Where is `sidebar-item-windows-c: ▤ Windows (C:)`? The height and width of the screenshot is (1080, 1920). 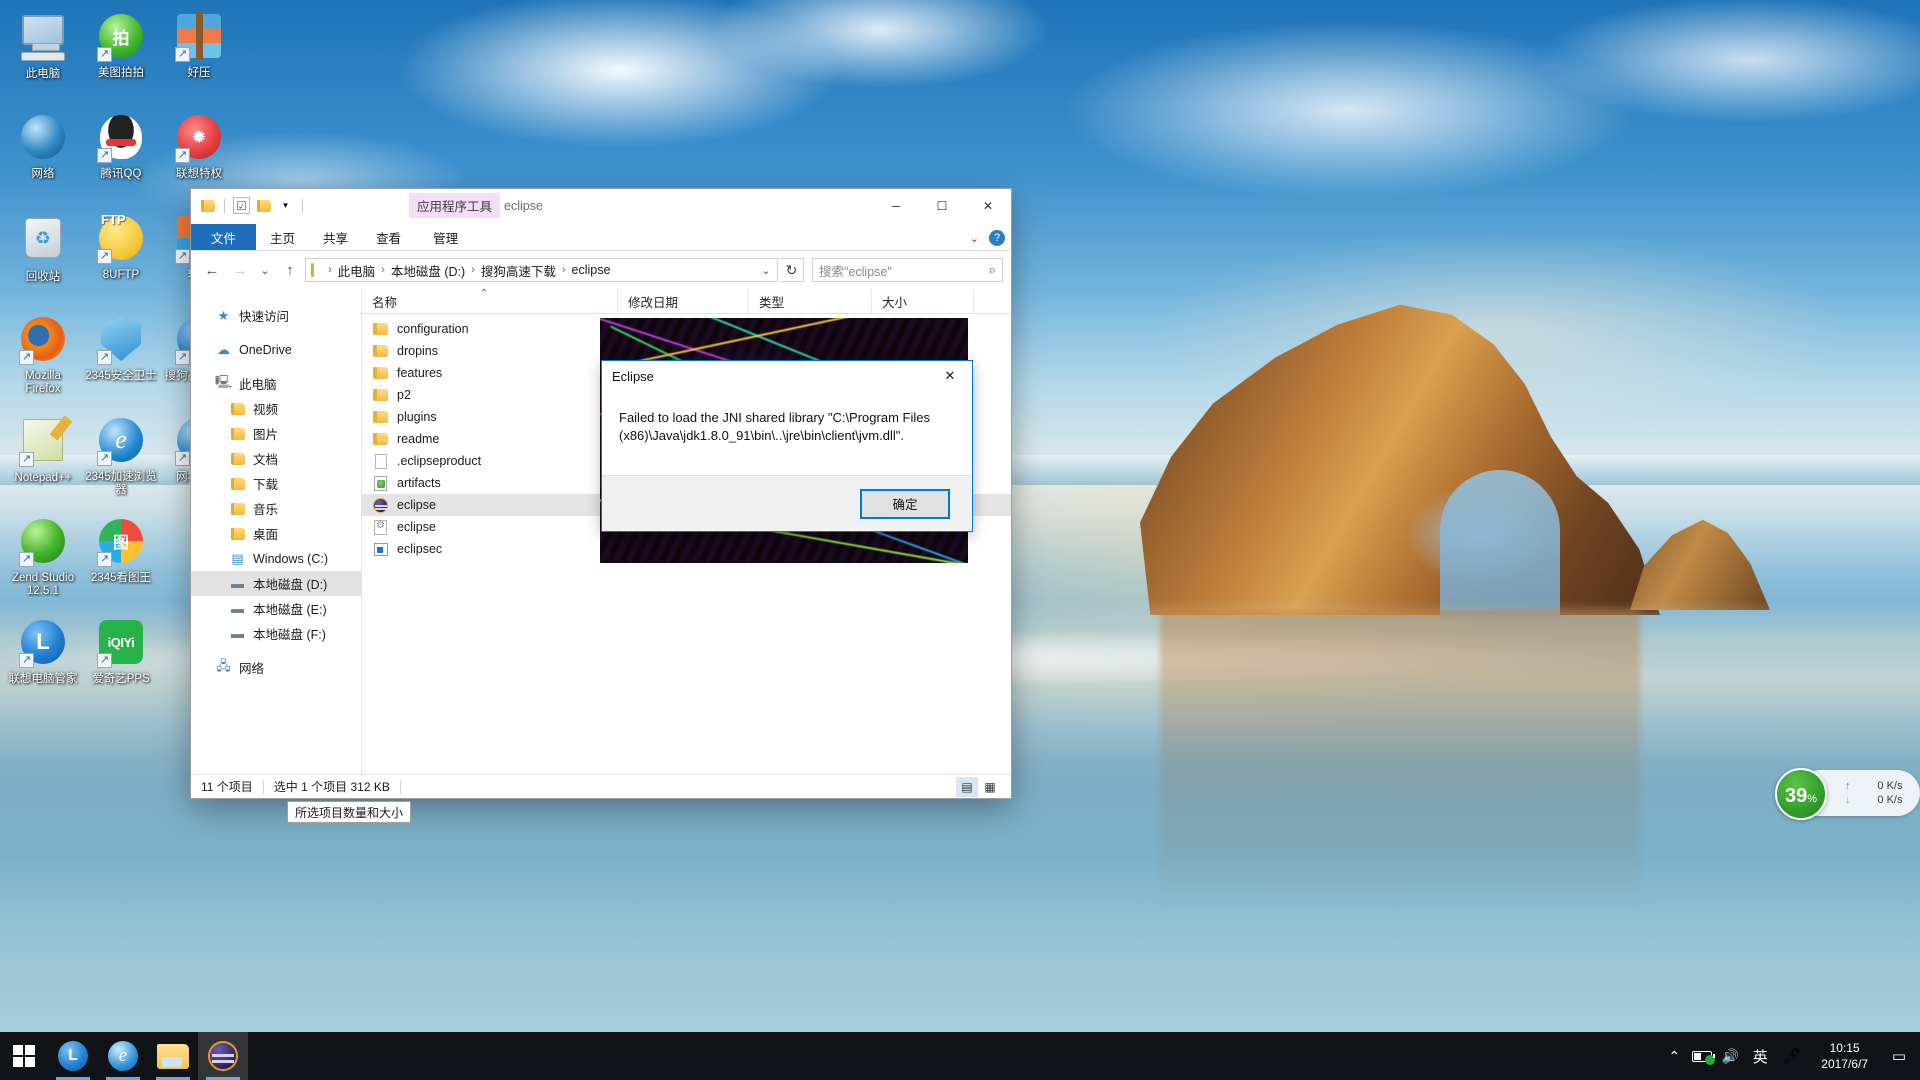 sidebar-item-windows-c: ▤ Windows (C:) is located at coordinates (276, 558).